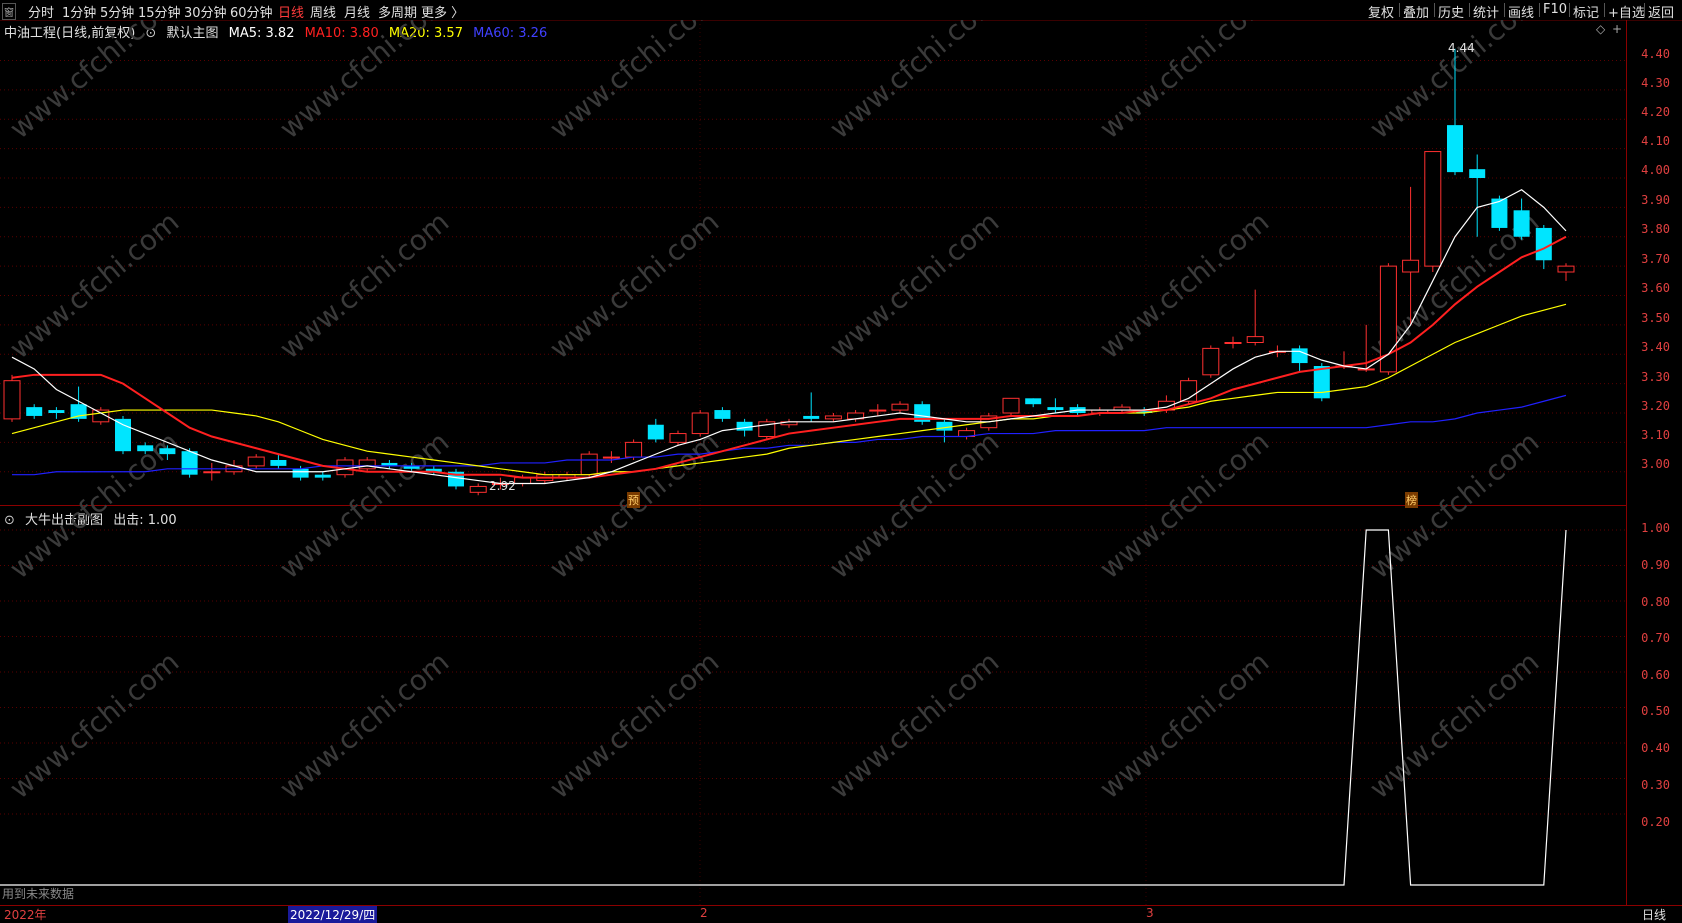 The image size is (1682, 923). Describe the element at coordinates (41, 11) in the screenshot. I see `period-fenshi: 分时` at that location.